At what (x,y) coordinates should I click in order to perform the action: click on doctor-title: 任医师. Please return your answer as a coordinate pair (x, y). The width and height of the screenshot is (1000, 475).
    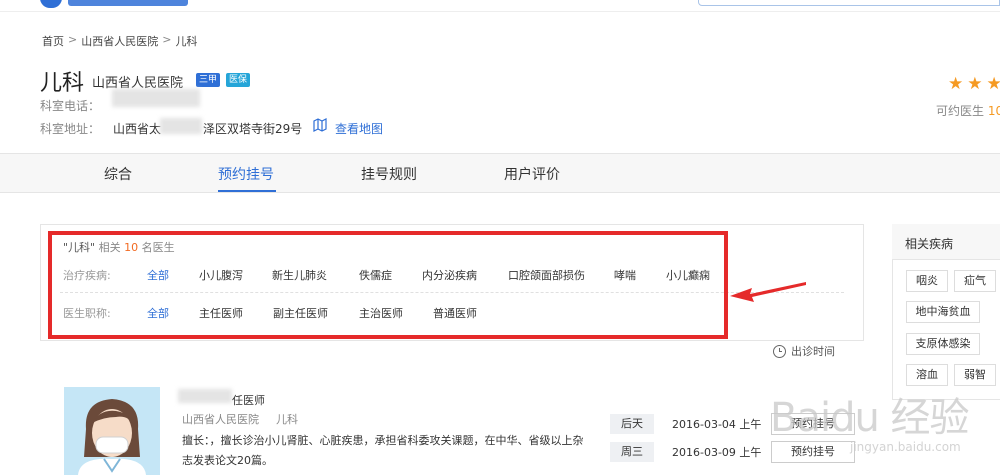
    Looking at the image, I should click on (248, 400).